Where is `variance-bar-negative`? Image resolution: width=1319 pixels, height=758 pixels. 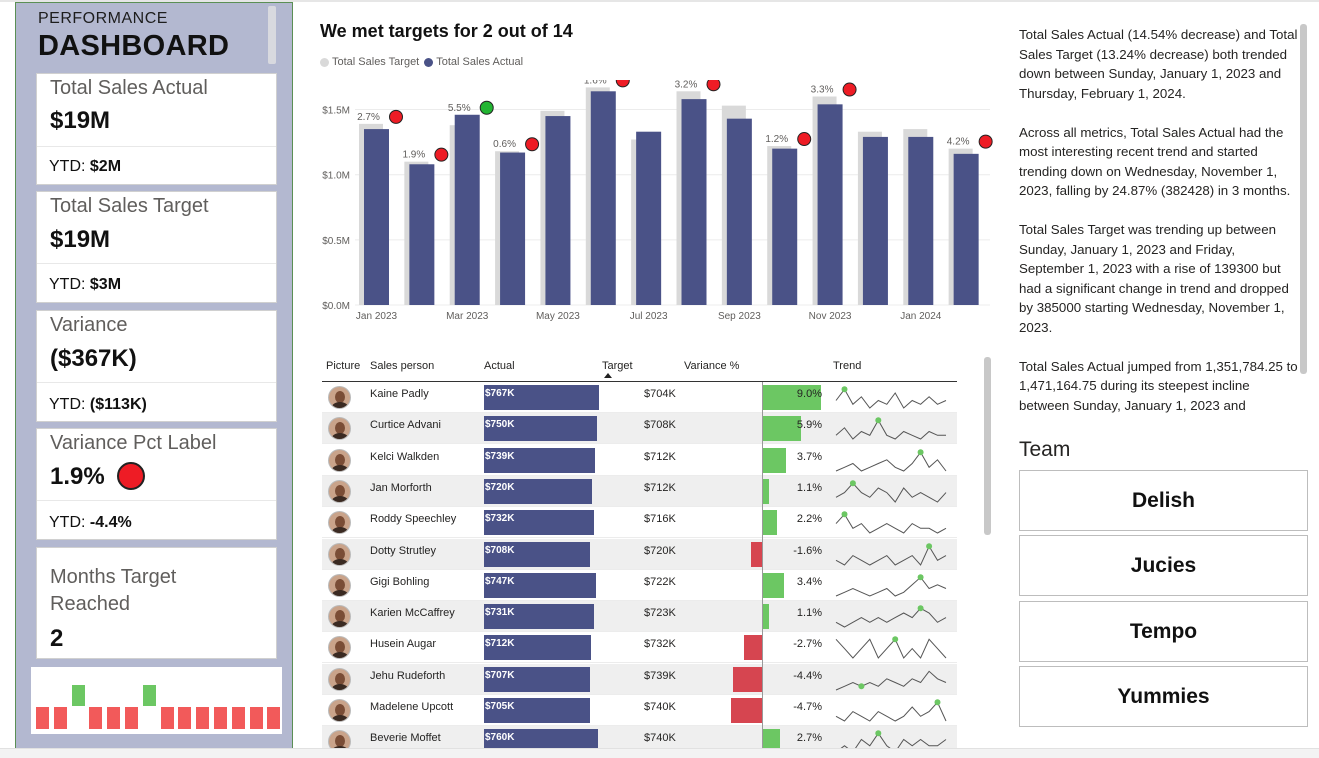 variance-bar-negative is located at coordinates (746, 710).